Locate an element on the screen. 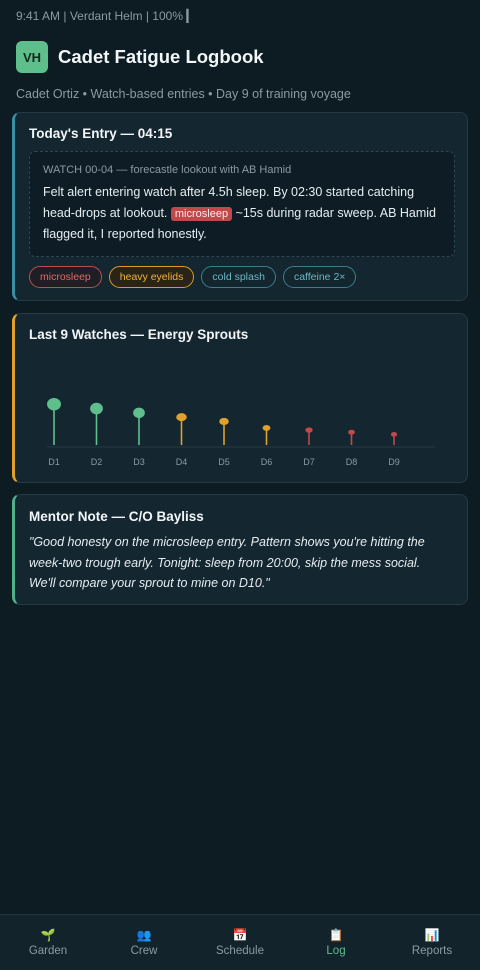  status-text: 9:41 AM | Verdant Helm | 100% ▎ is located at coordinates (106, 16).